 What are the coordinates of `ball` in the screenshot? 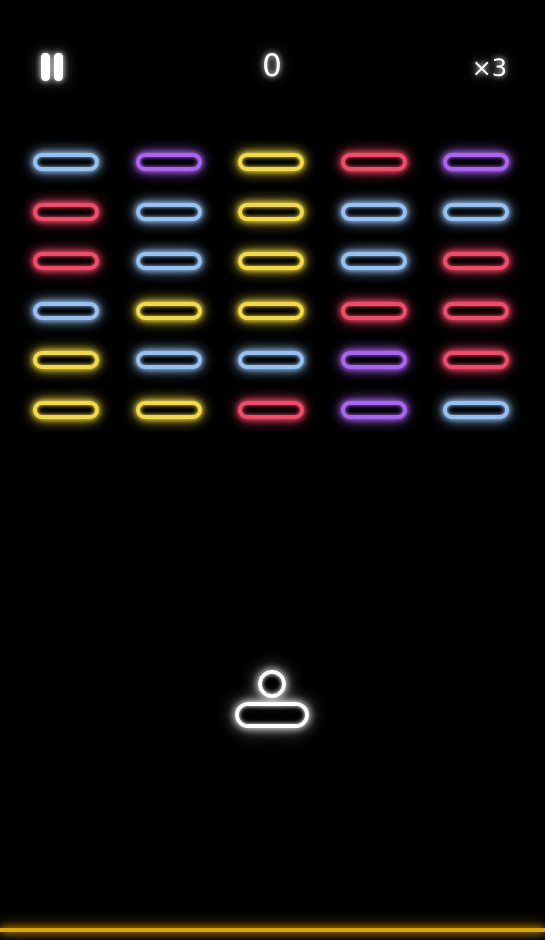 It's located at (272, 684).